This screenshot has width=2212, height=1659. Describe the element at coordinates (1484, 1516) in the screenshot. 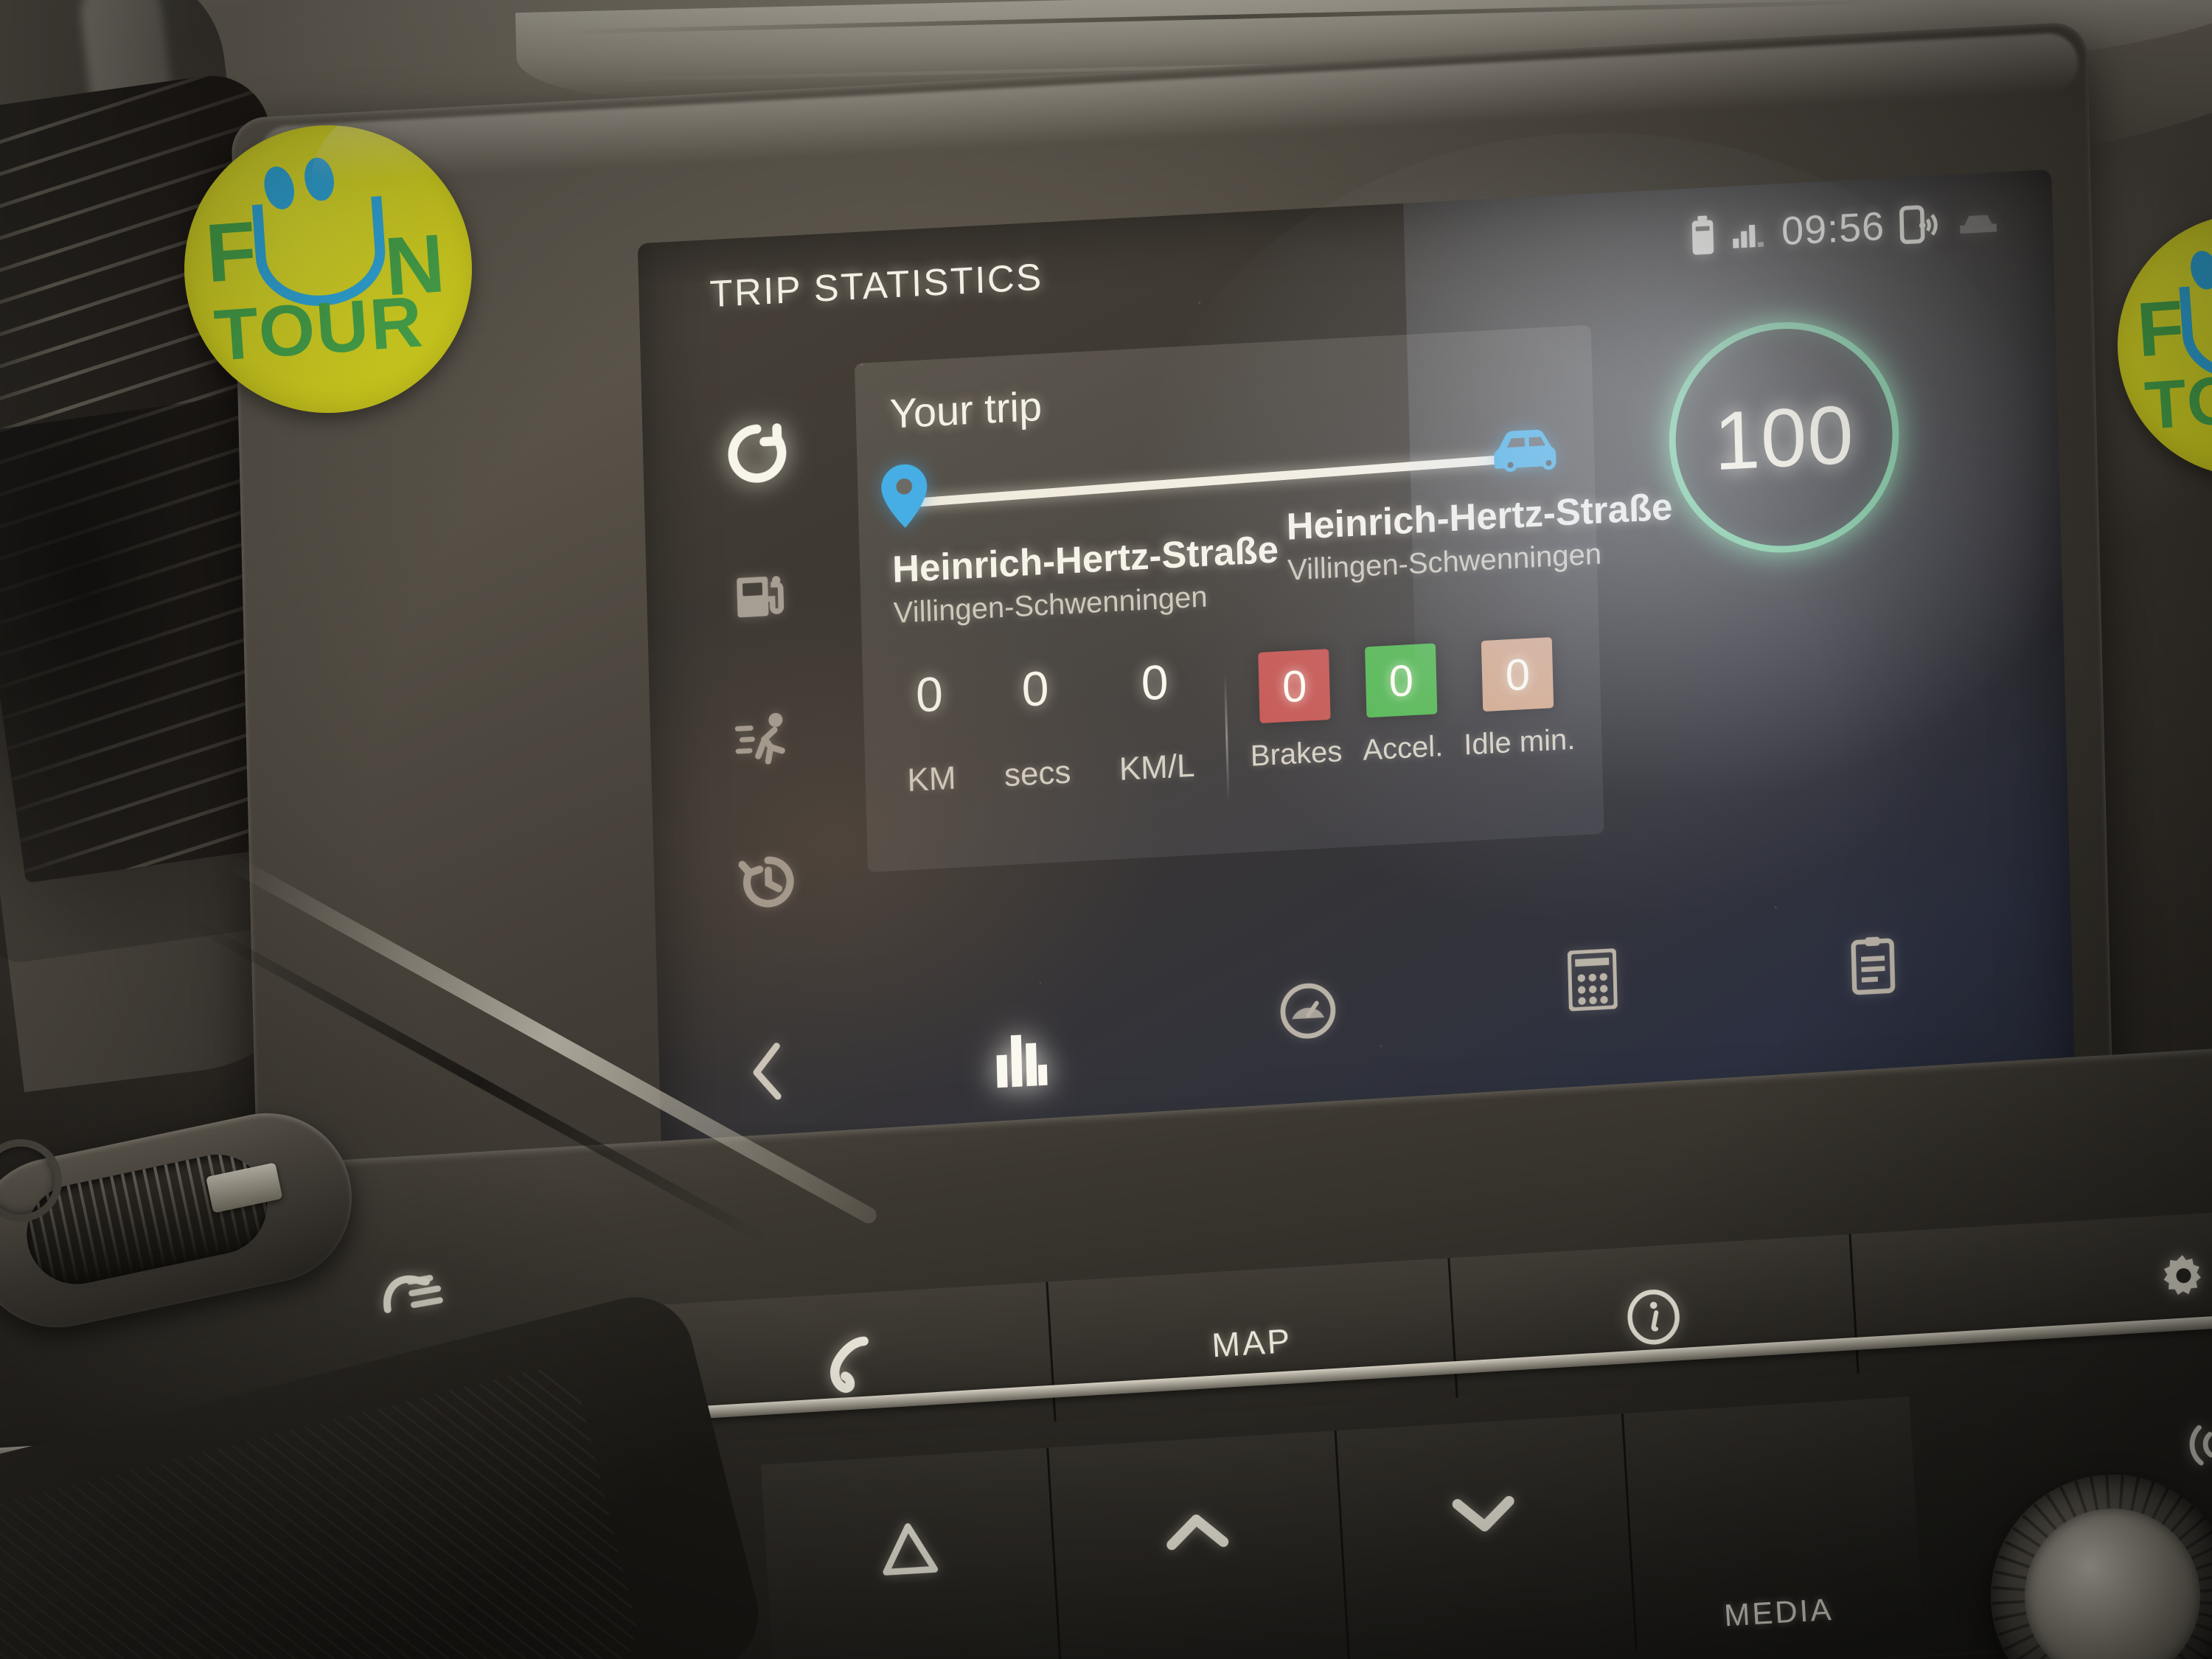

I see `chevron-down-icon` at that location.